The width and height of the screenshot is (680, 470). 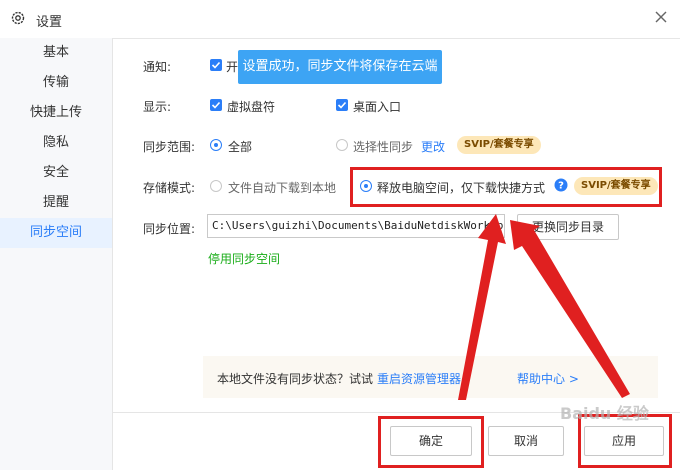 I want to click on sidebar-item-label: 提醒, so click(x=55, y=202).